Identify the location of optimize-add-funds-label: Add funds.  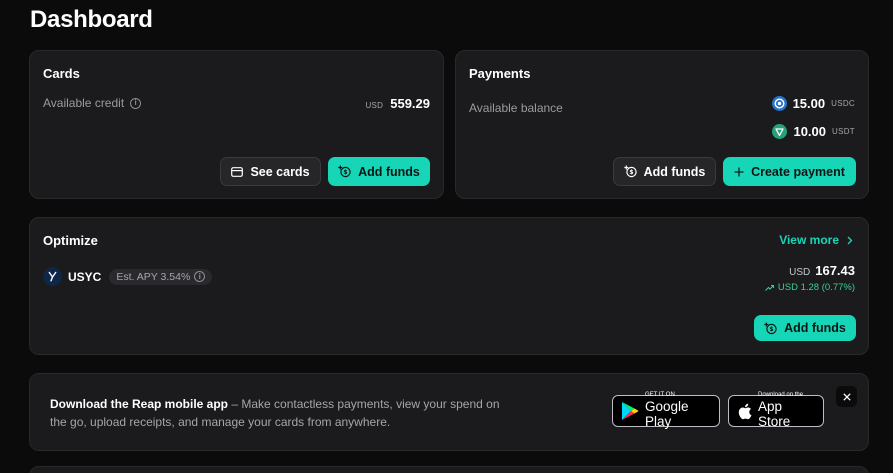
(815, 328).